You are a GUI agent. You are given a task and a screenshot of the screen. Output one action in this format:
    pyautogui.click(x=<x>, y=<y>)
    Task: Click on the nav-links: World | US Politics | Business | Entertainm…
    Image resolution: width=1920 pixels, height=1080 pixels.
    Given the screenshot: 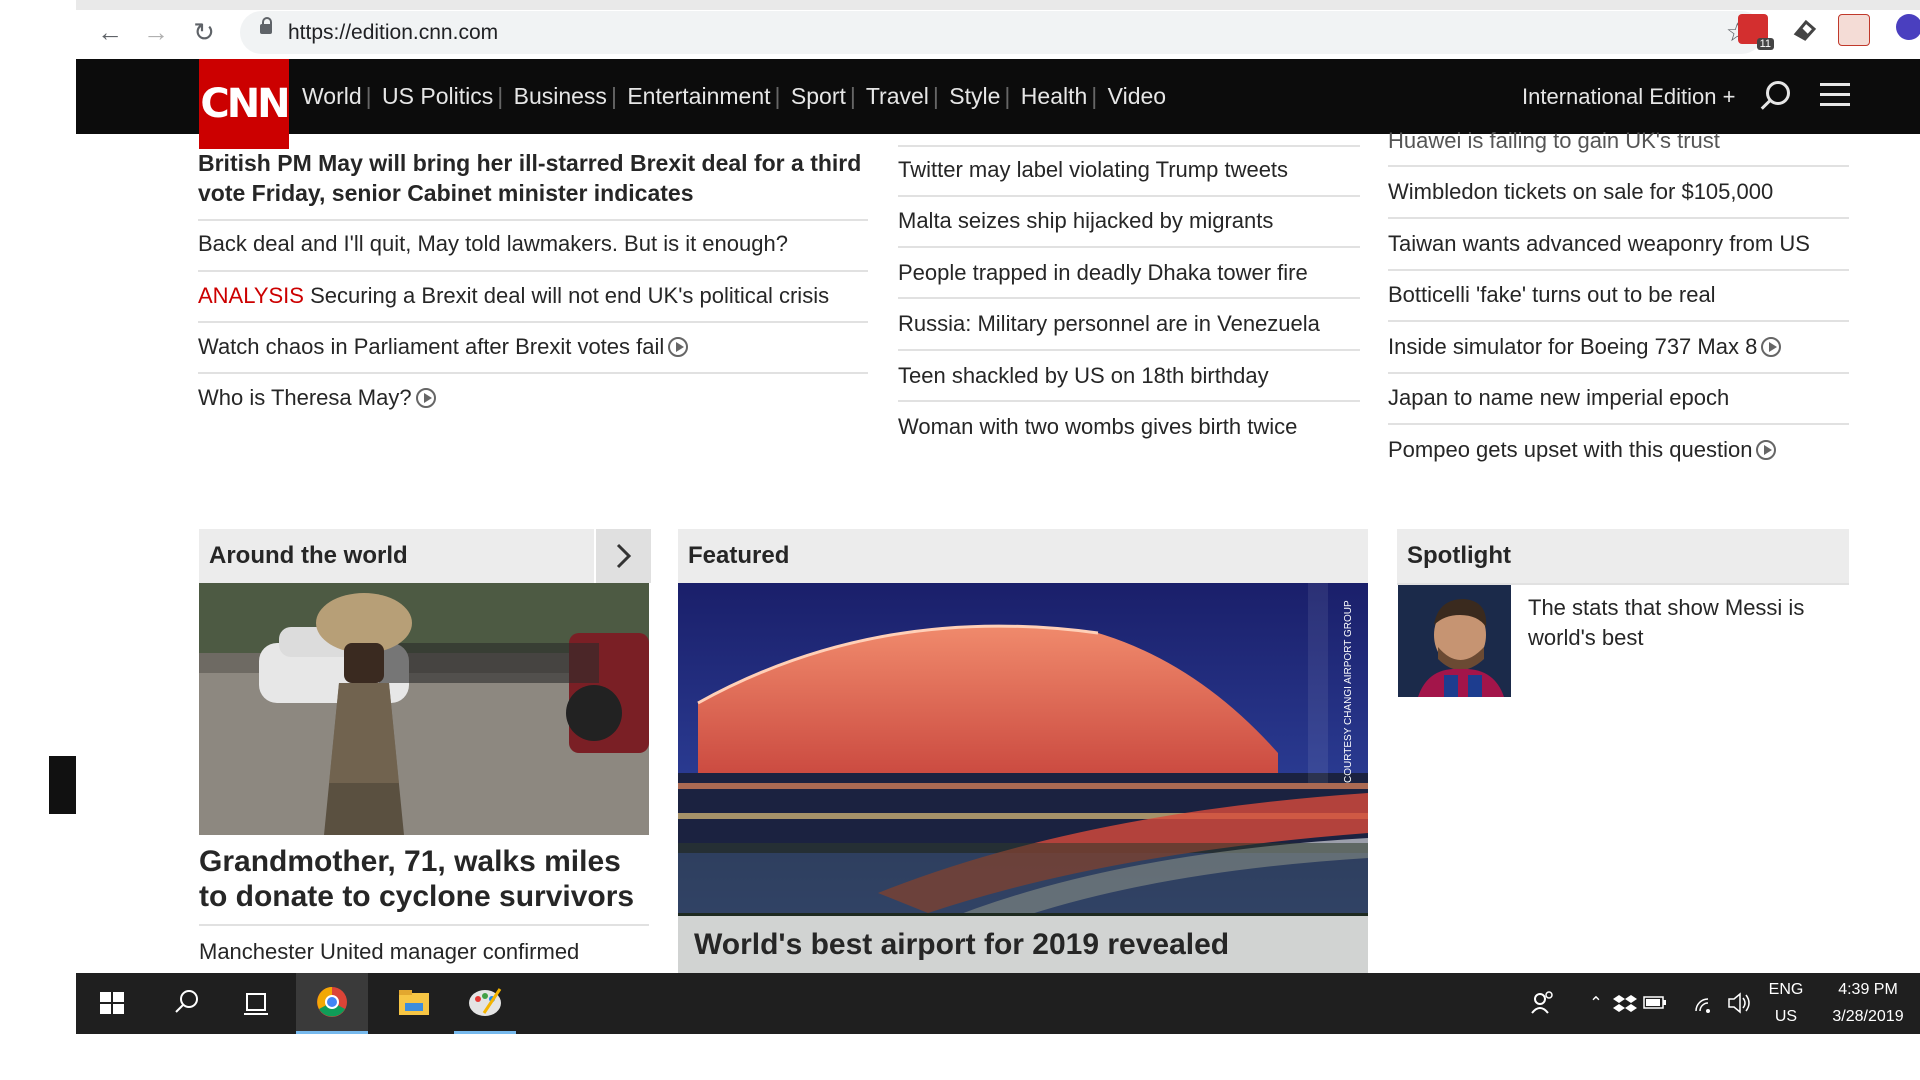 What is the action you would take?
    pyautogui.click(x=734, y=96)
    